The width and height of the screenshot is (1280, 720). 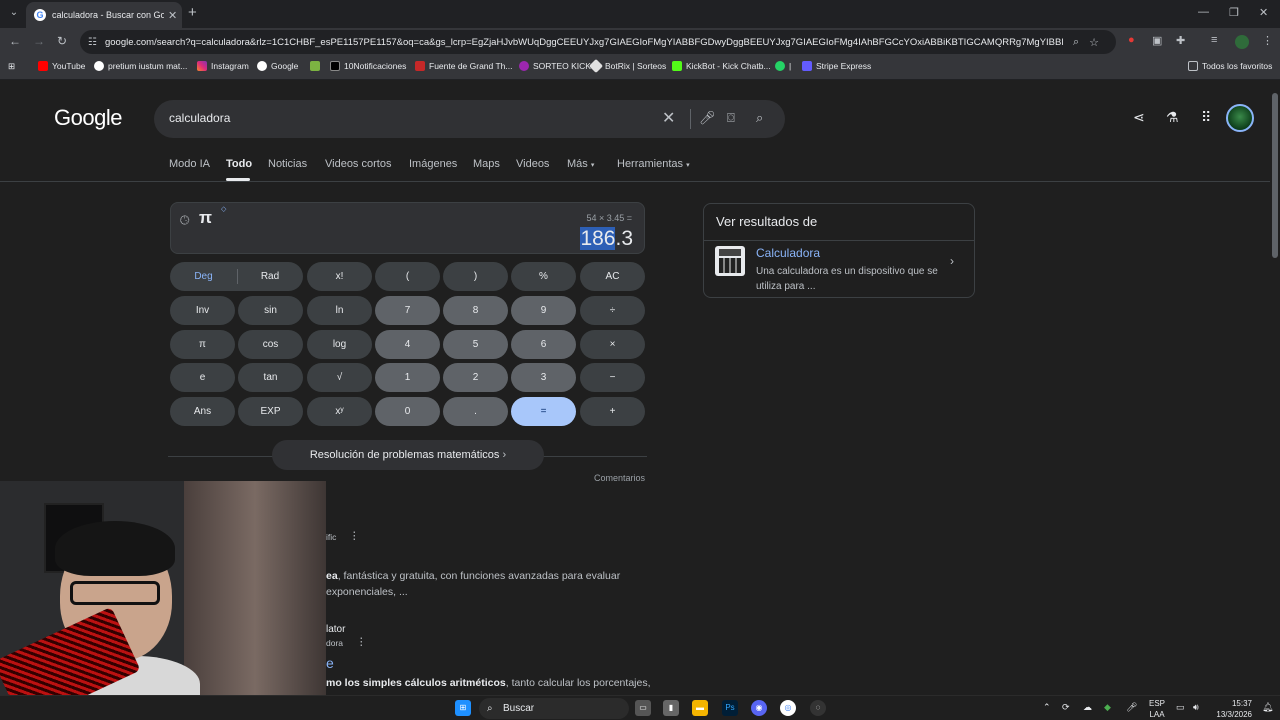 I want to click on key-all-clear: AC, so click(x=612, y=276).